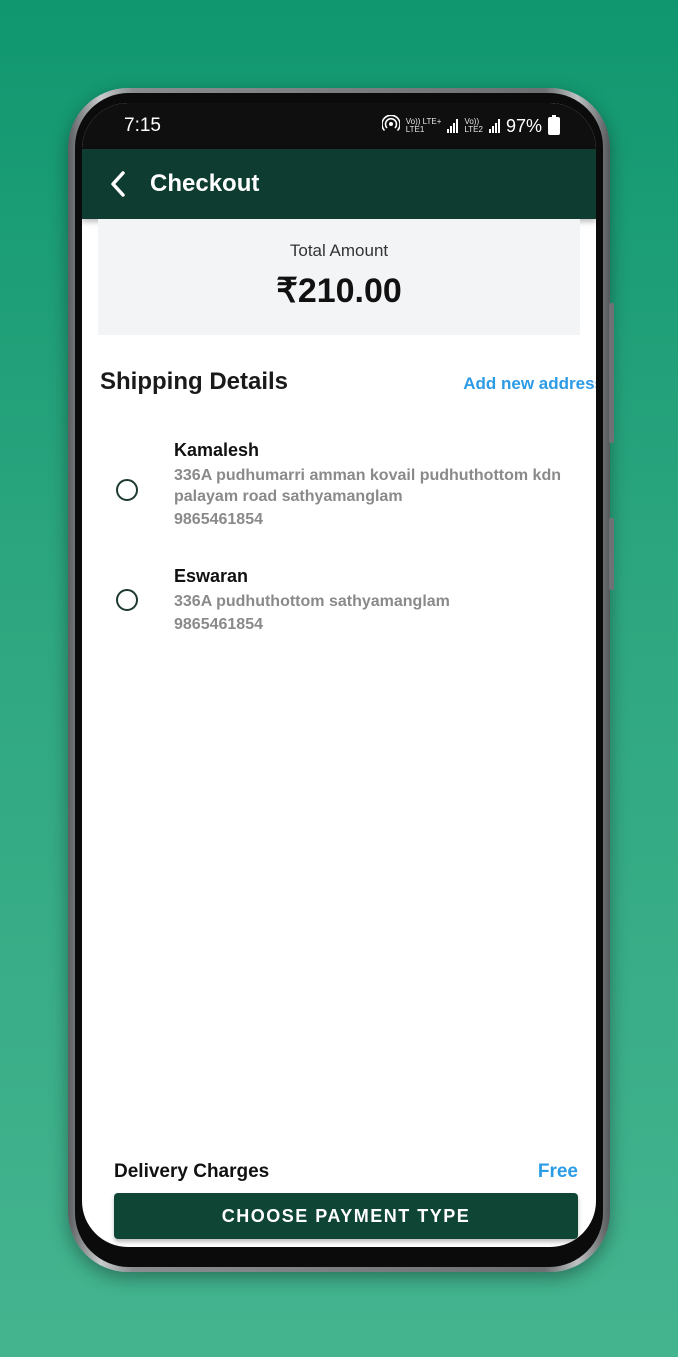 The image size is (678, 1357). Describe the element at coordinates (554, 125) in the screenshot. I see `battery-icon` at that location.